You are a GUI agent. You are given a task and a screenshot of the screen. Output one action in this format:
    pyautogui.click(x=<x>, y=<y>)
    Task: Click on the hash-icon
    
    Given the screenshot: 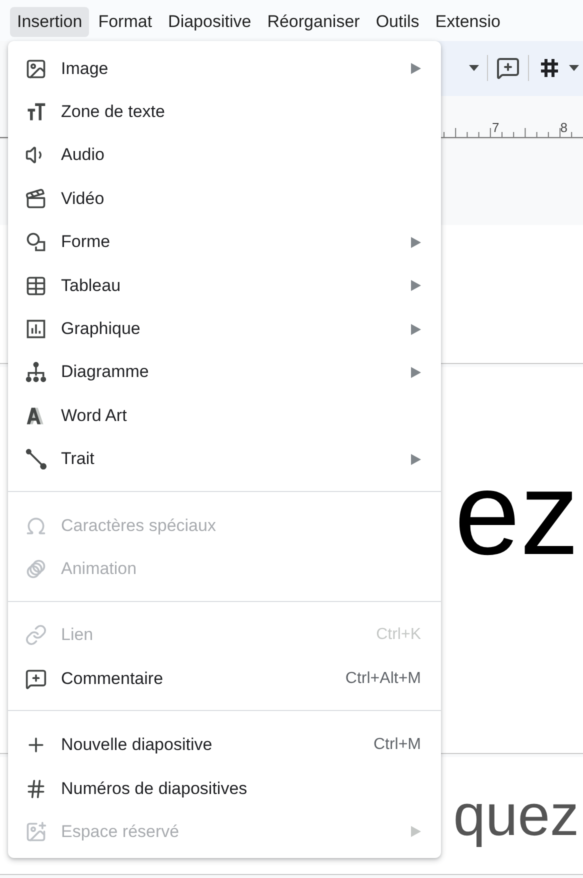 What is the action you would take?
    pyautogui.click(x=36, y=789)
    